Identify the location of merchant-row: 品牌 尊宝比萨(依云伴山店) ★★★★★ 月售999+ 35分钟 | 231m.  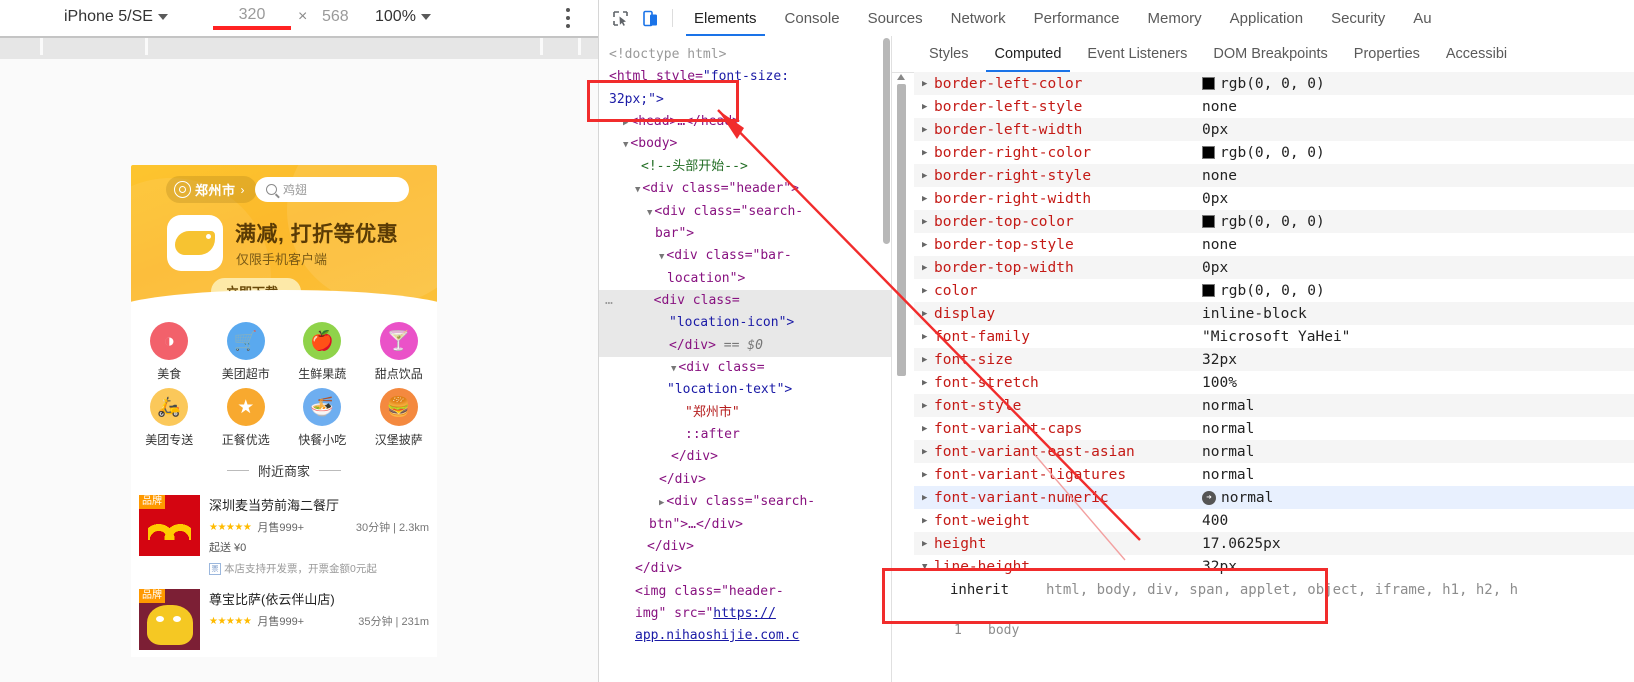
(284, 620).